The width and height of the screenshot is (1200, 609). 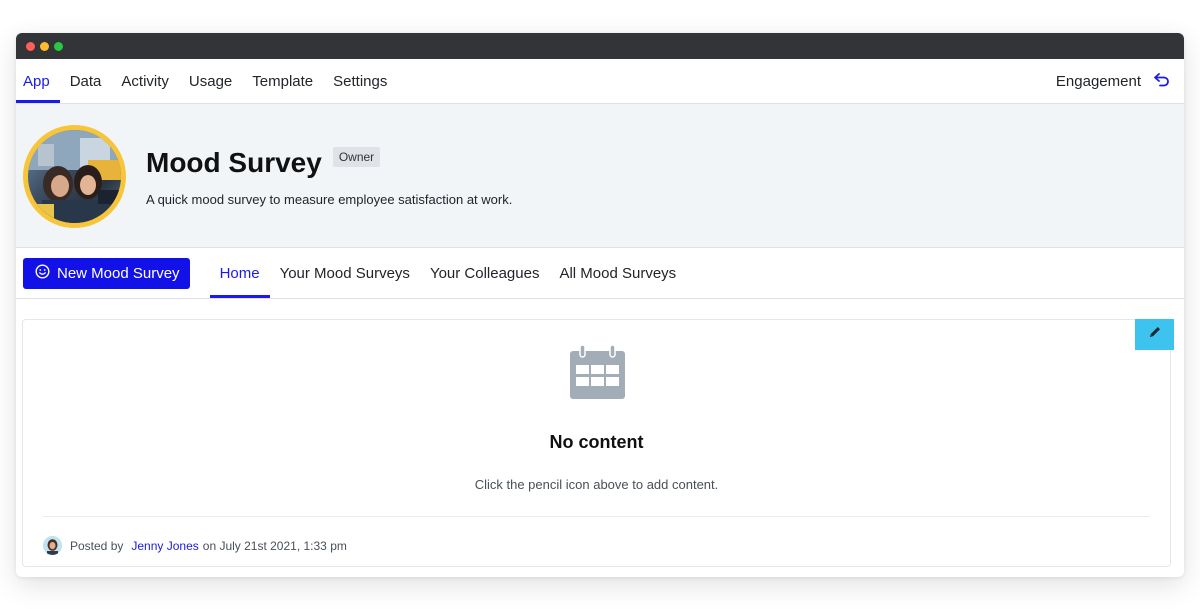 I want to click on tab-home: Home, so click(x=239, y=273).